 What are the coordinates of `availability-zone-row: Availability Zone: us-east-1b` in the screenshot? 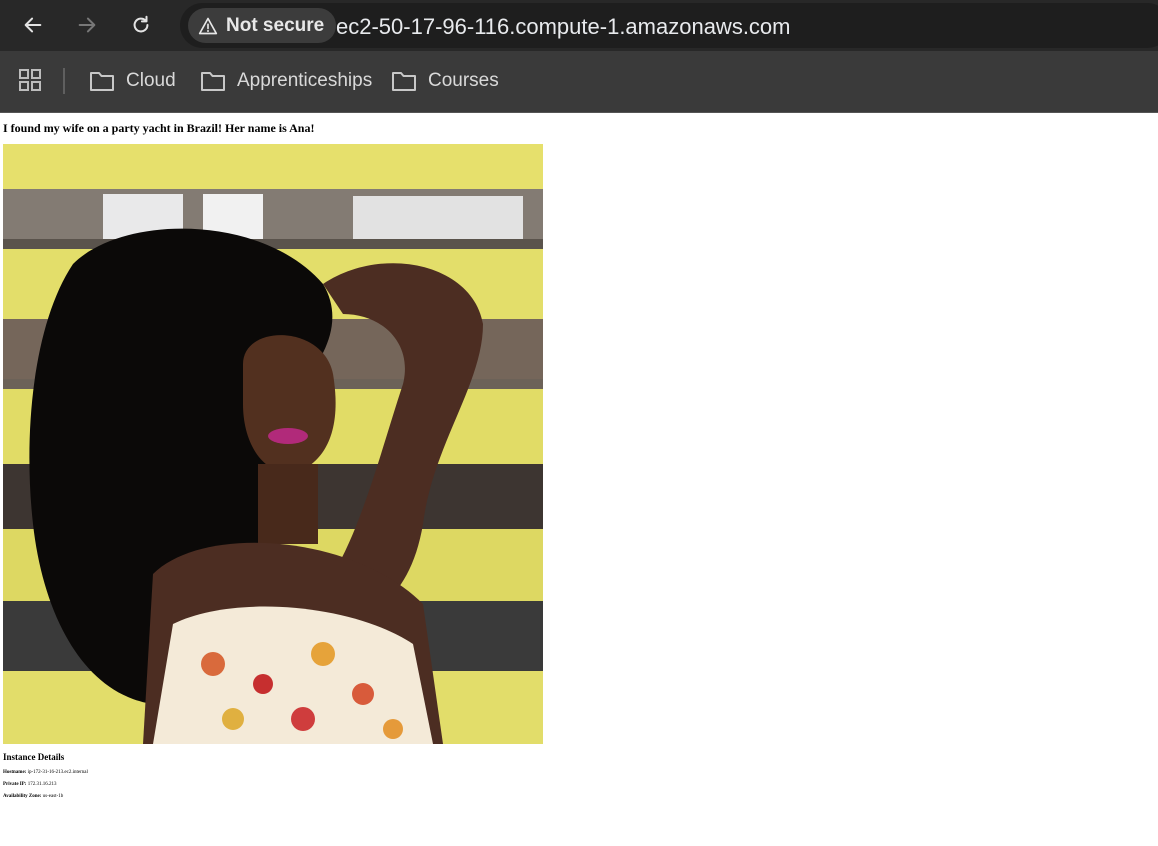 It's located at (33, 796).